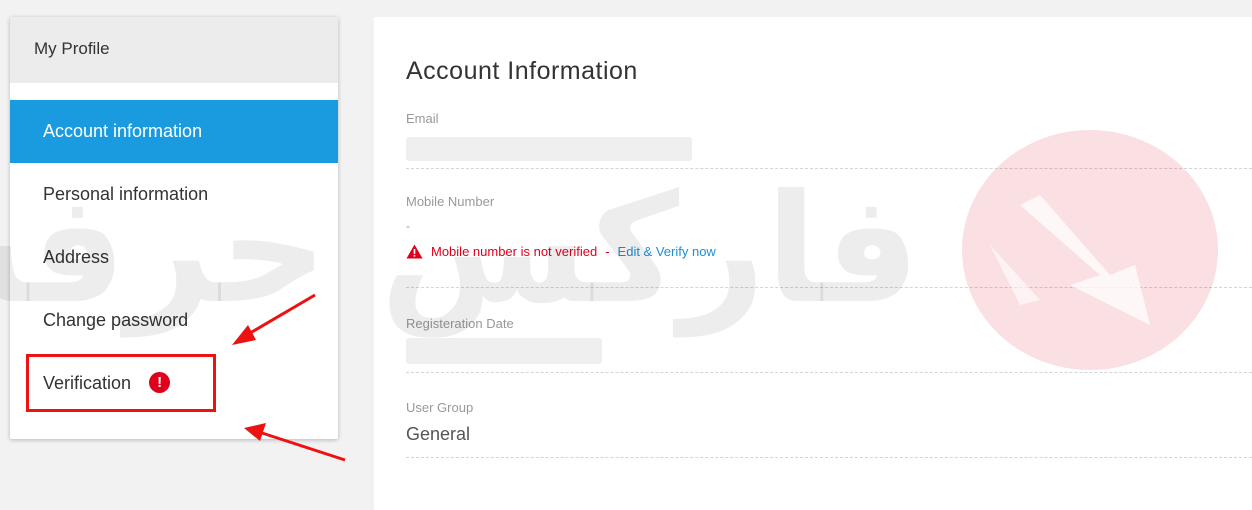 Image resolution: width=1252 pixels, height=510 pixels. I want to click on email-field: Email, so click(829, 140).